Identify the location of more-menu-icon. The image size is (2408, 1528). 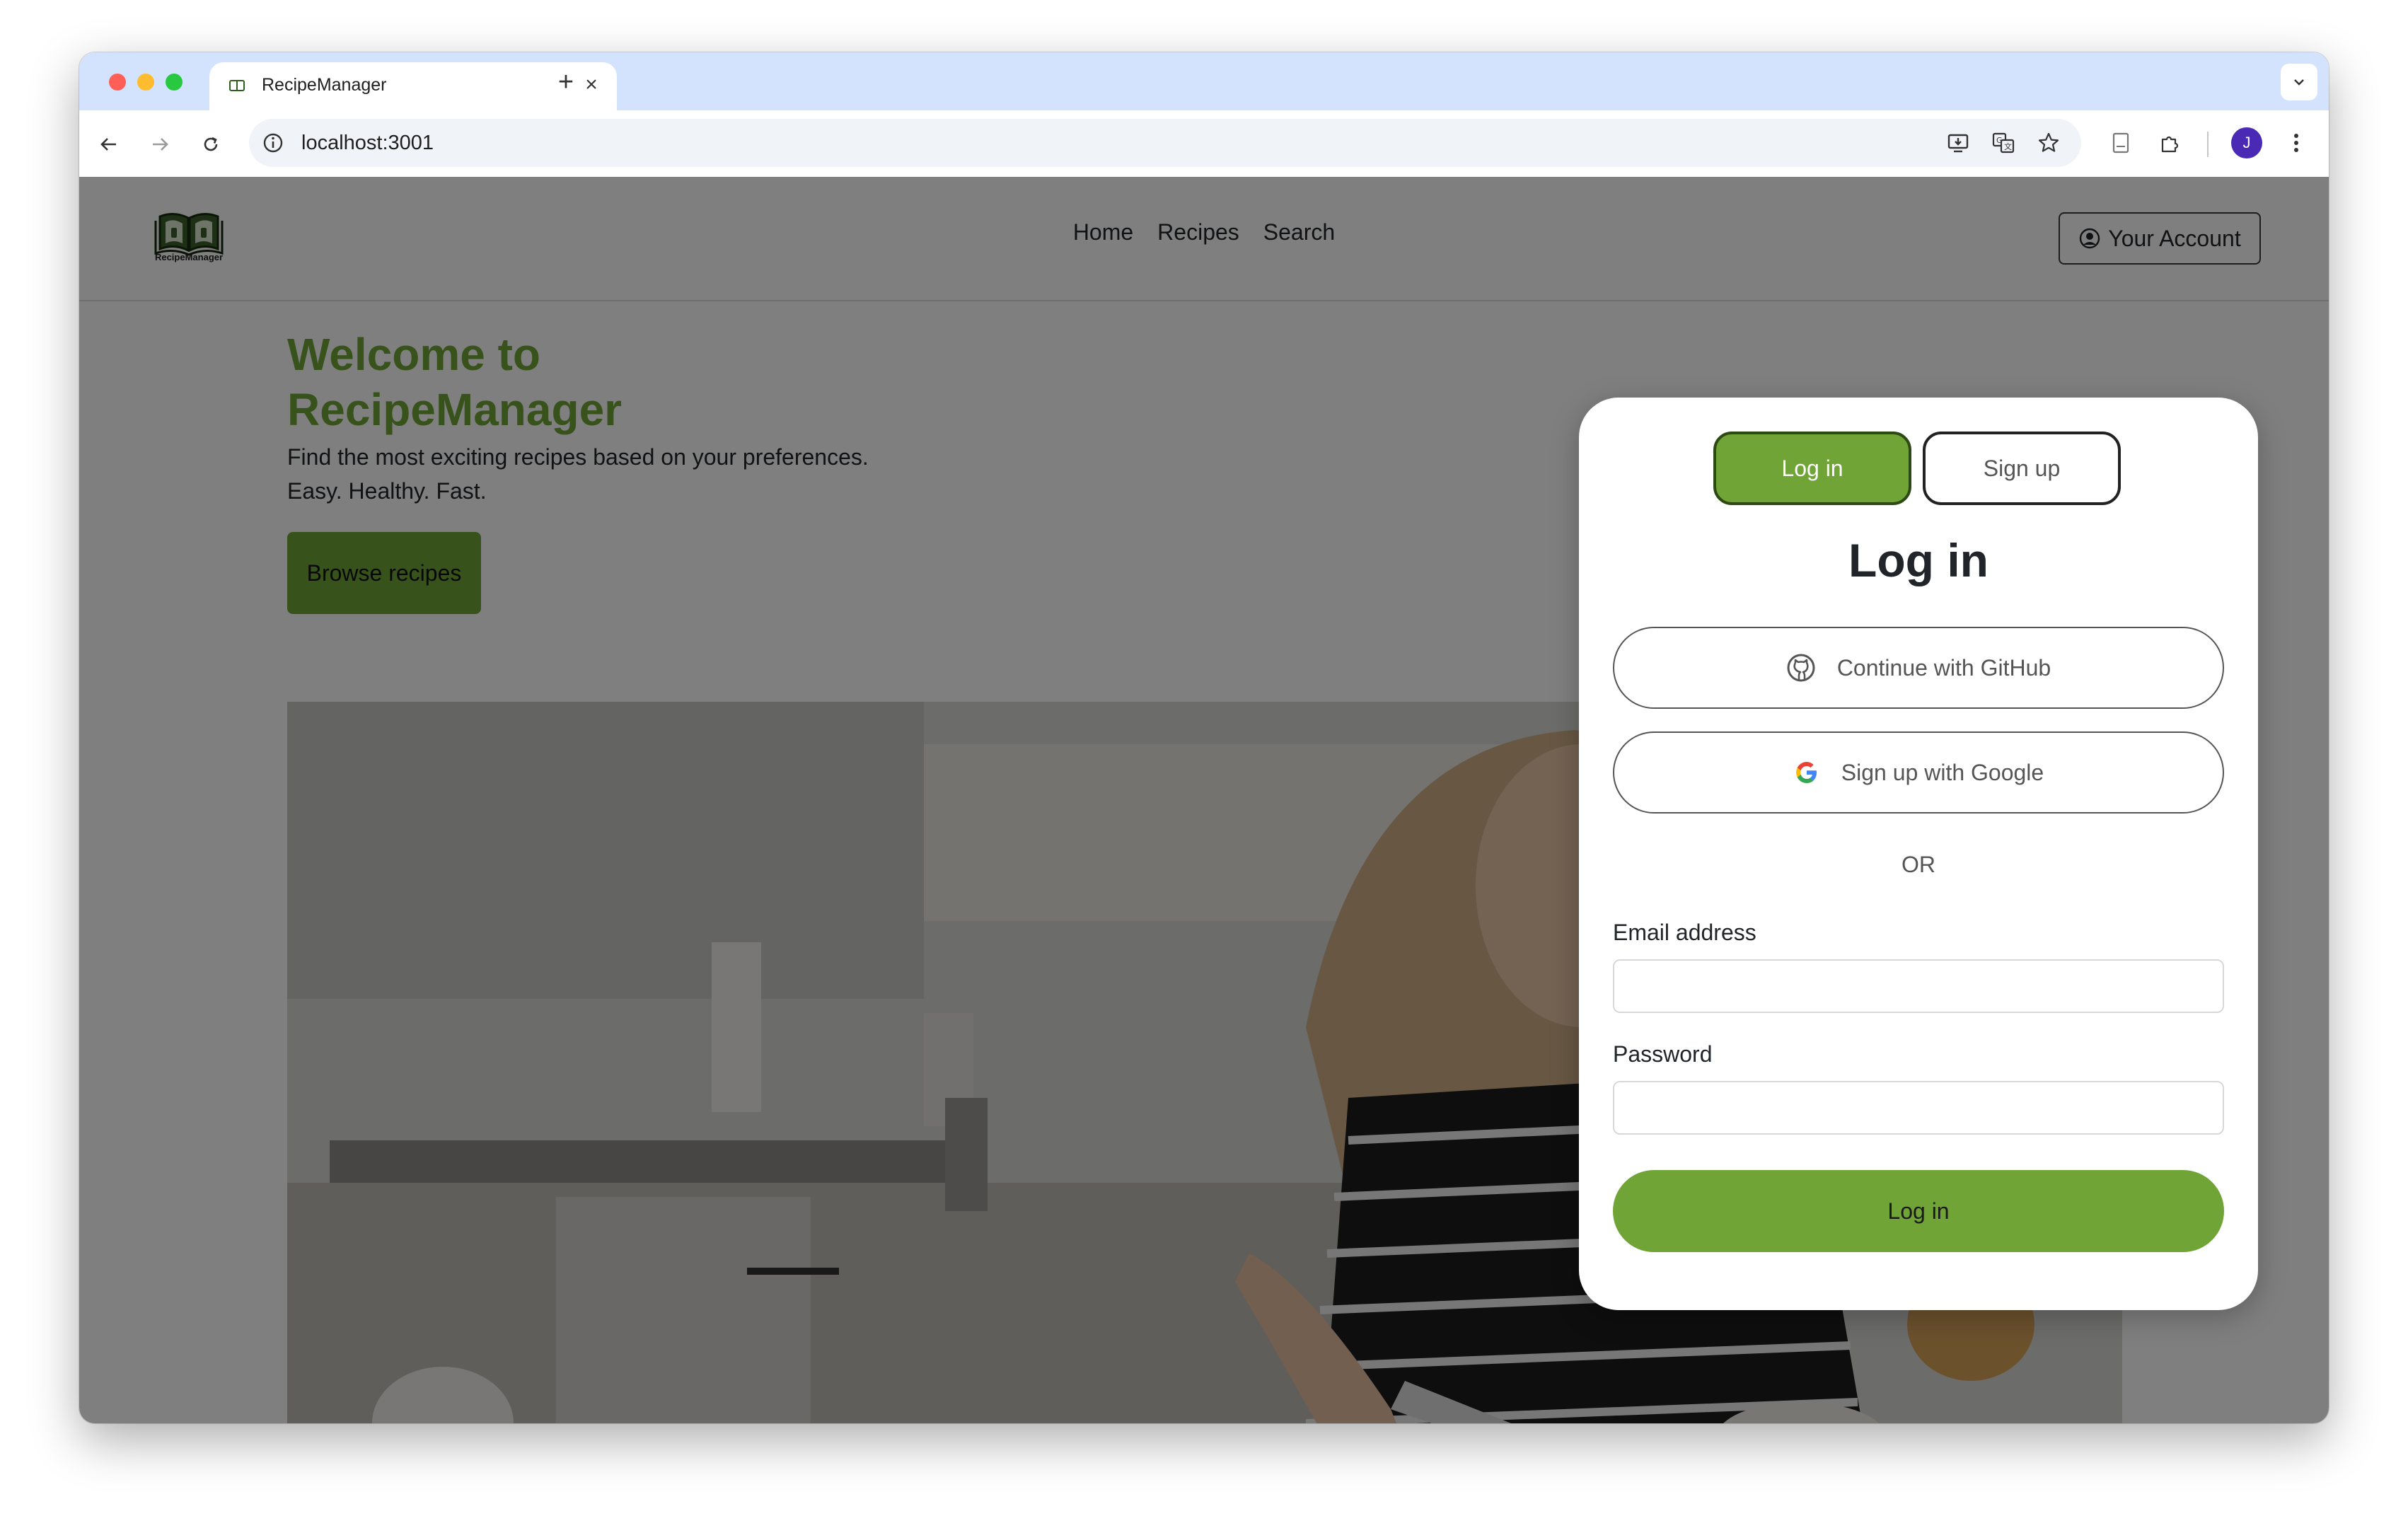
(2296, 143).